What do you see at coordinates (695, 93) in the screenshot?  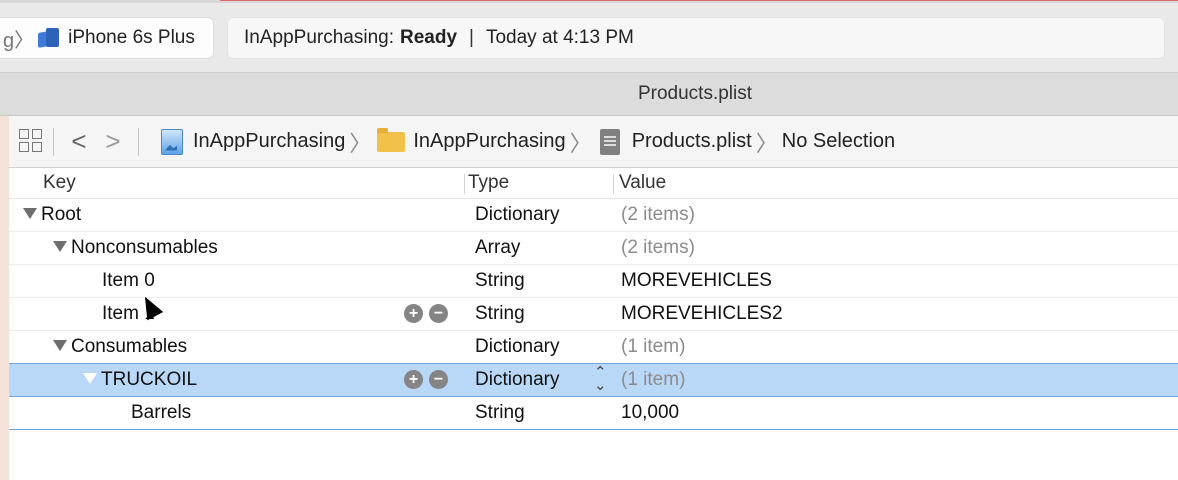 I see `editor-title-label: Products.plist` at bounding box center [695, 93].